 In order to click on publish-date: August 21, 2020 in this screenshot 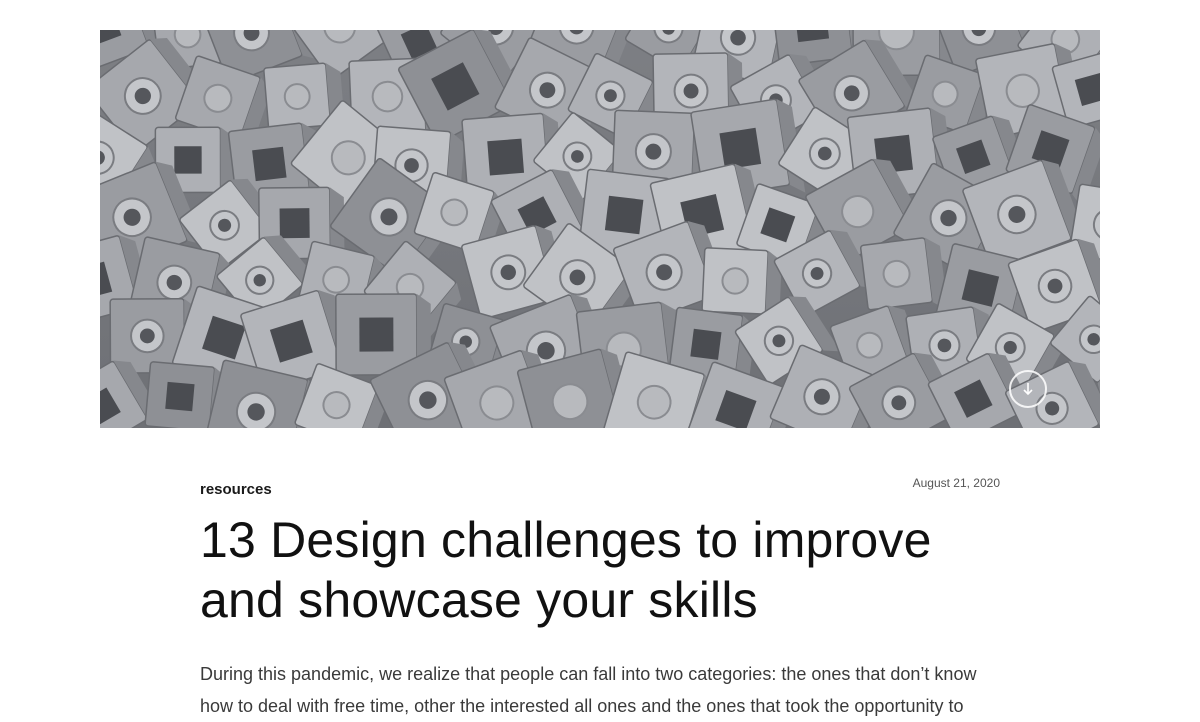, I will do `click(956, 483)`.